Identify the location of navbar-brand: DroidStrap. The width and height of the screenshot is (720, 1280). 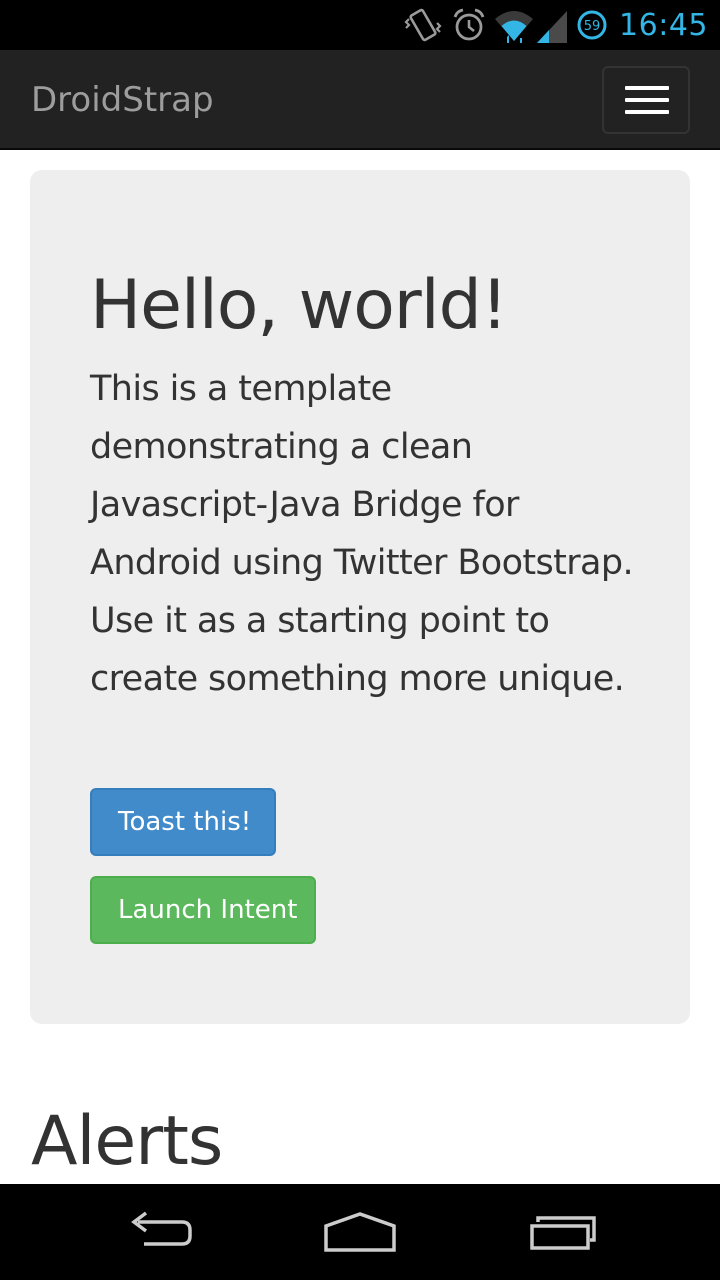
(122, 100).